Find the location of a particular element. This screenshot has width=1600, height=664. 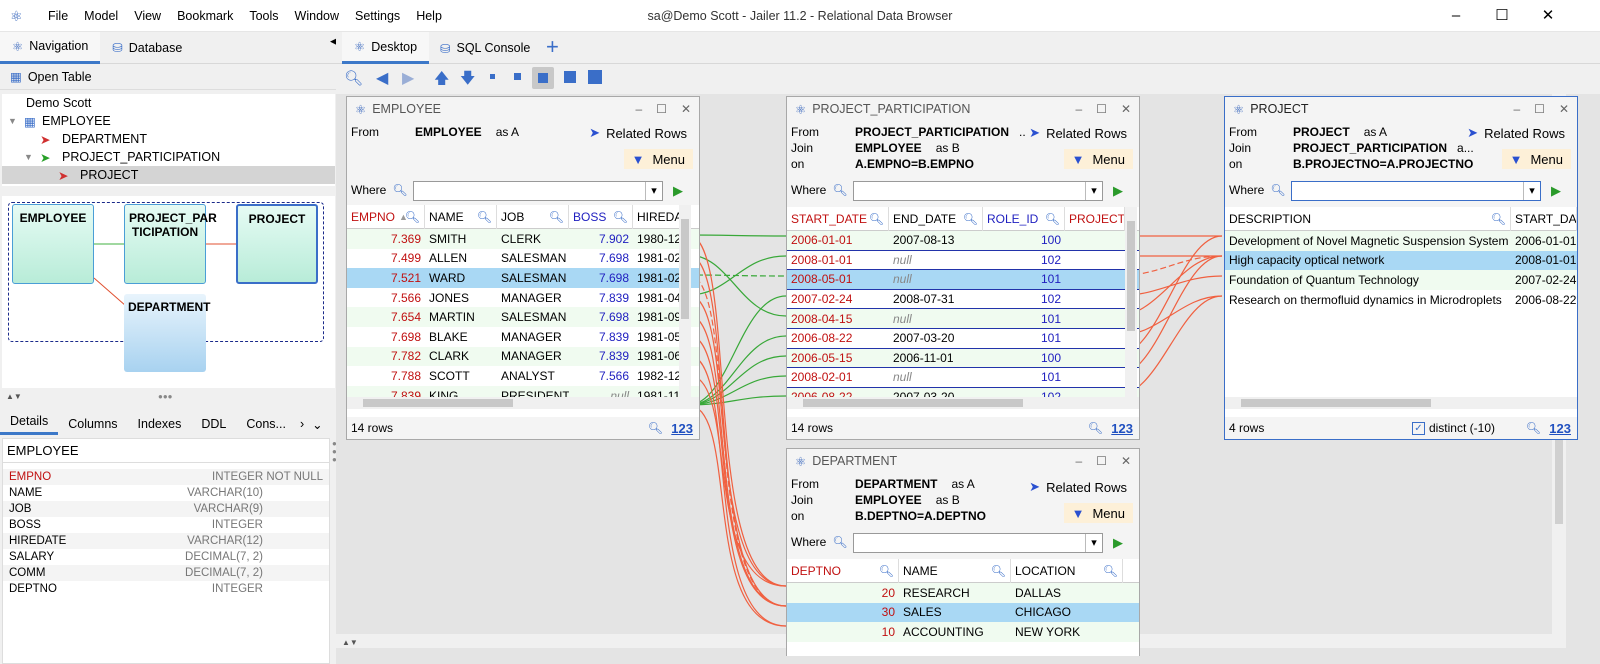

table-row: 2008-04-15 null 101 is located at coordinates (963, 319).